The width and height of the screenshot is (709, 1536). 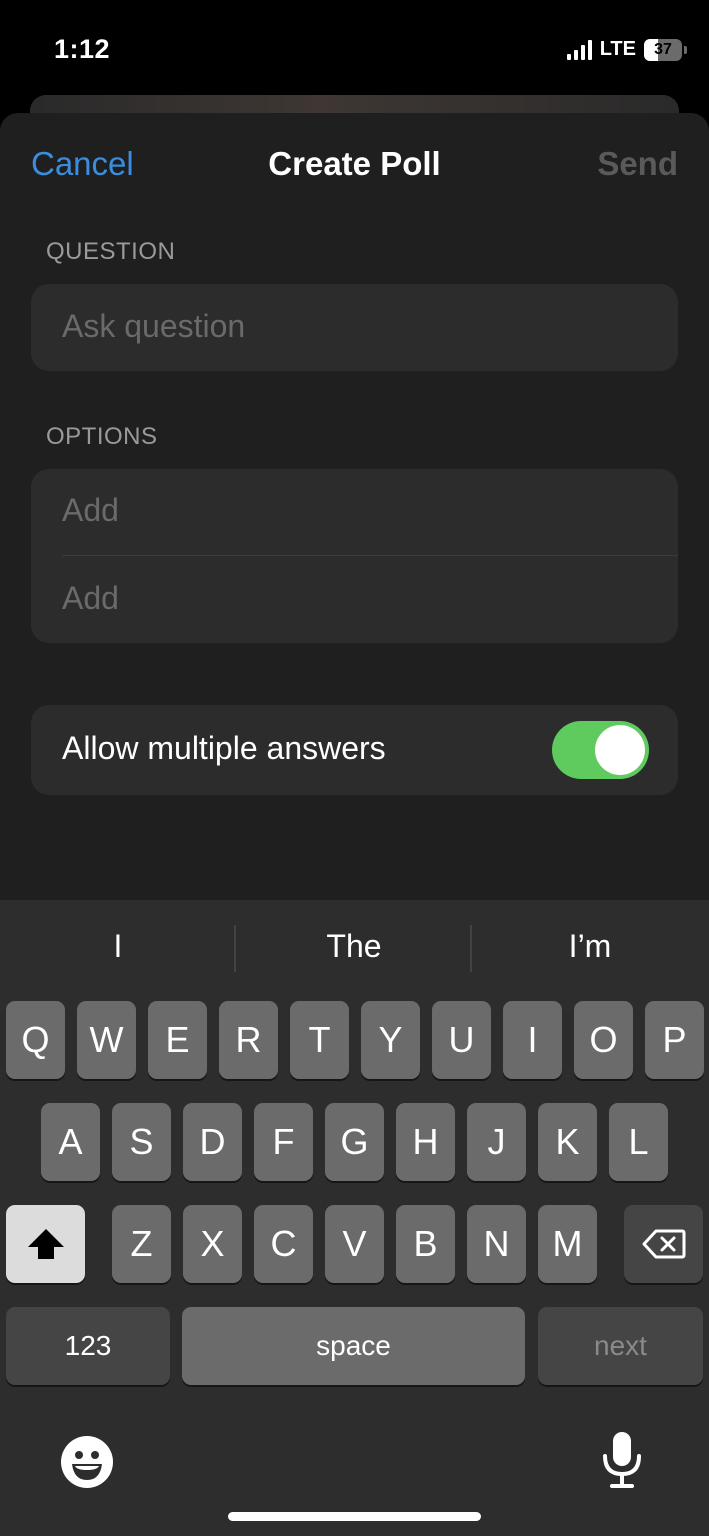 What do you see at coordinates (620, 1346) in the screenshot?
I see `next-key: next` at bounding box center [620, 1346].